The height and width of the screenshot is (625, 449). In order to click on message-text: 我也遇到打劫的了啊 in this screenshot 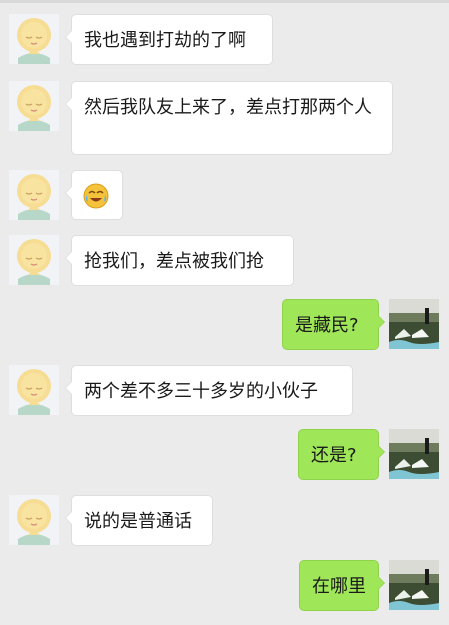, I will do `click(165, 40)`.